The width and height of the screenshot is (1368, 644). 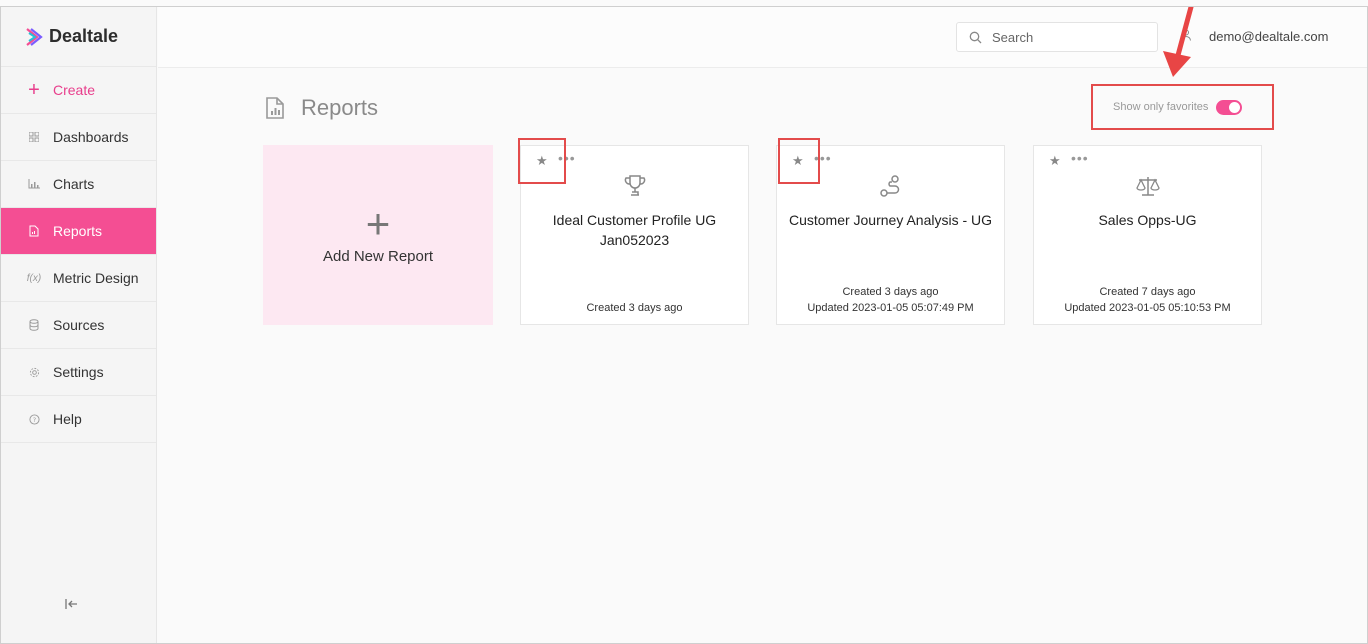 I want to click on sidebar-item-label: Create, so click(x=74, y=90).